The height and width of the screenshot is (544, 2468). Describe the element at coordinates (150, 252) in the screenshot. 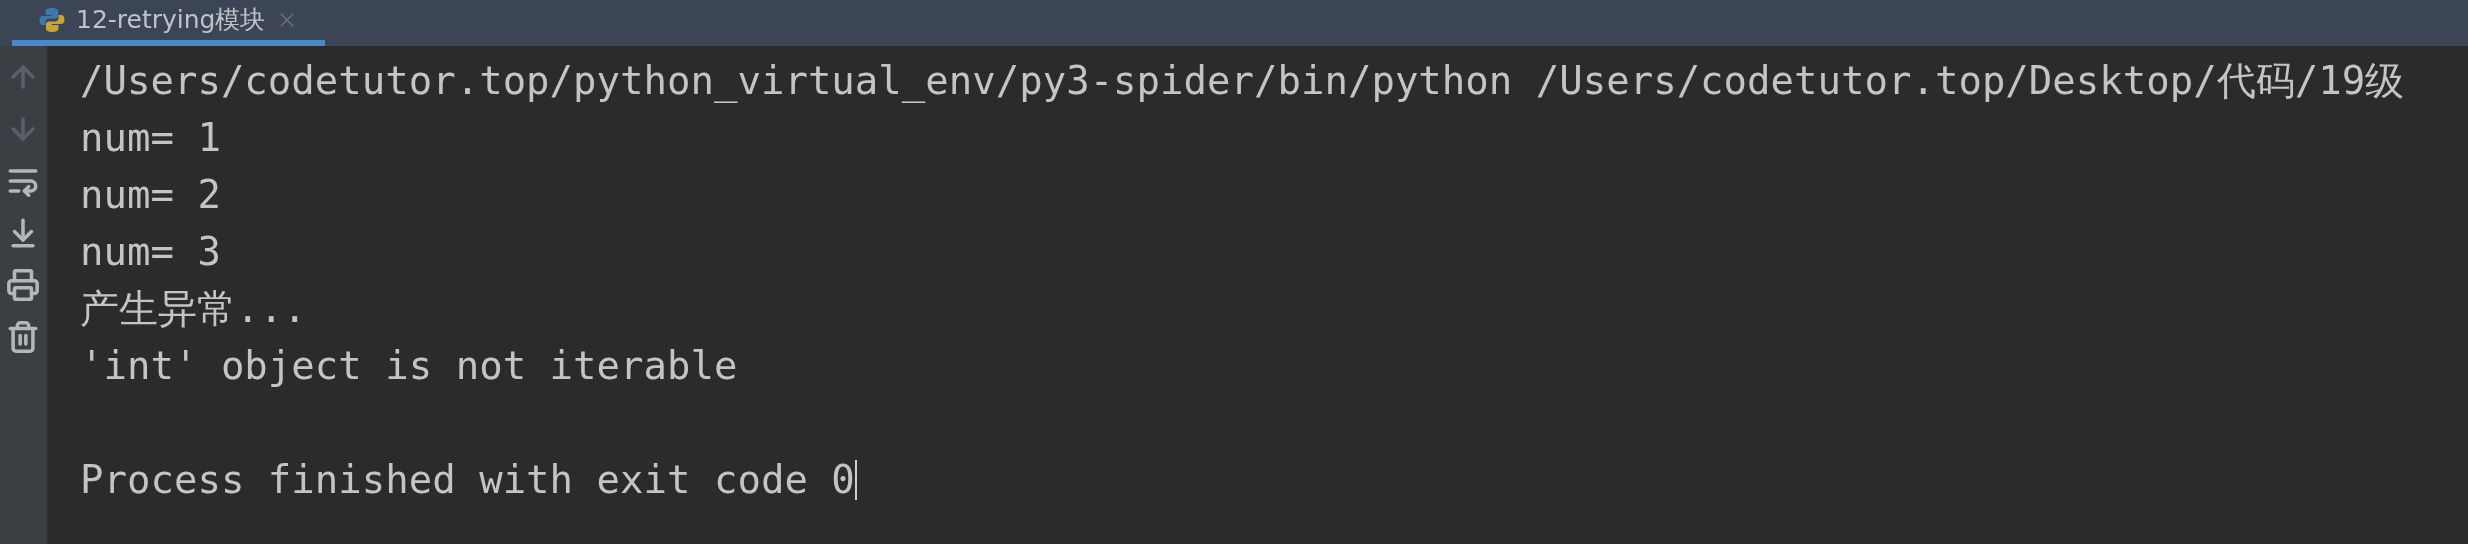

I see `console-line: num= 3` at that location.